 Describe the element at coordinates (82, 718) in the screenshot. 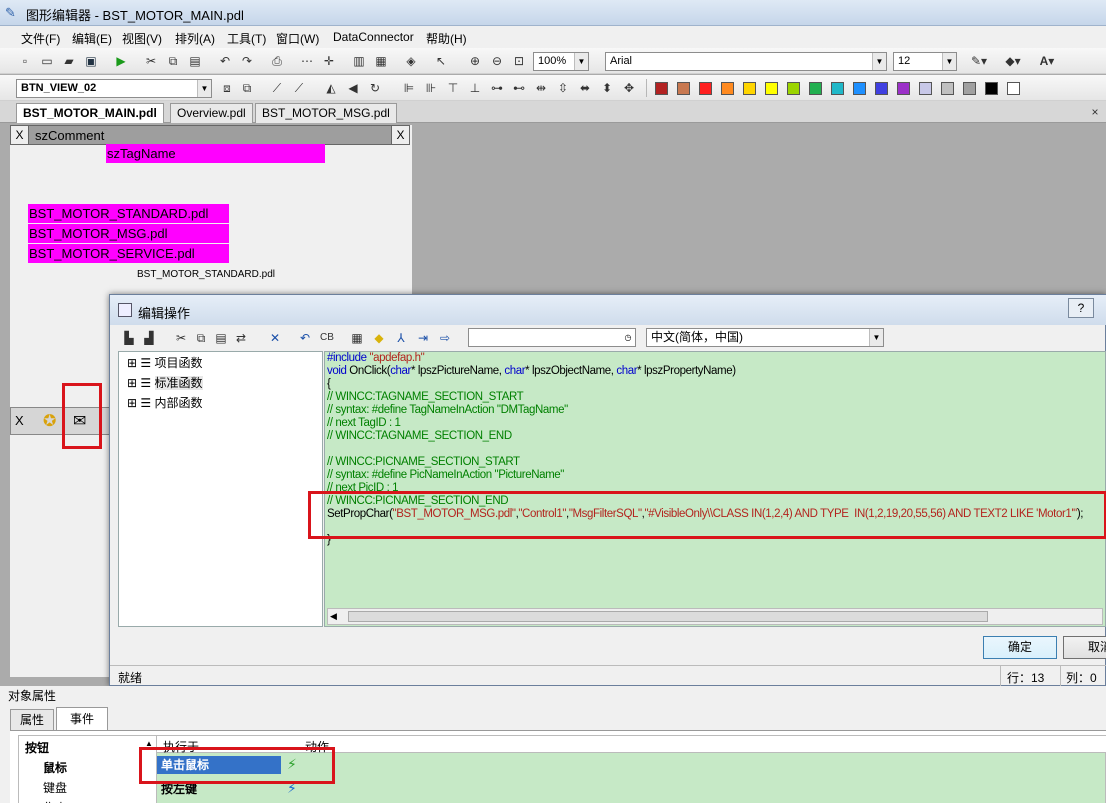

I see `tab-events: 事件` at that location.